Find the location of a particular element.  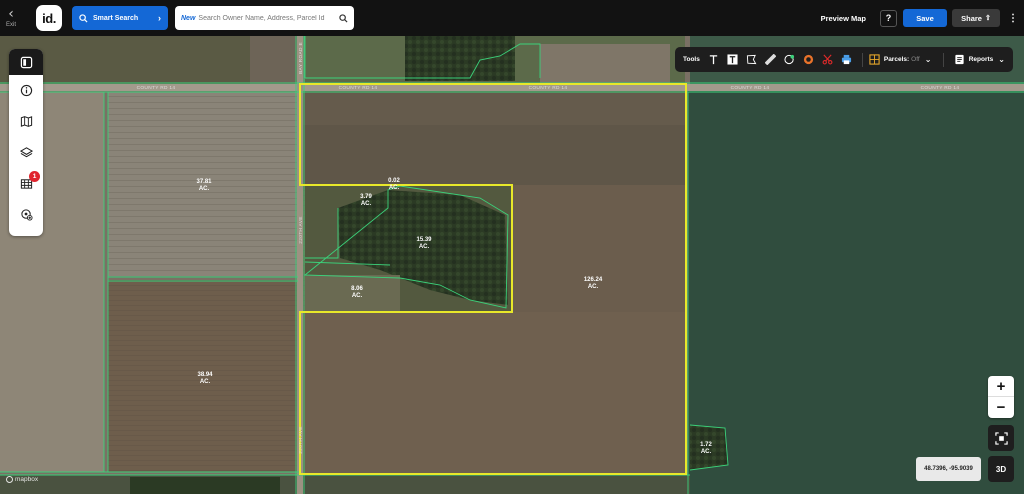

print-icon is located at coordinates (846, 59).